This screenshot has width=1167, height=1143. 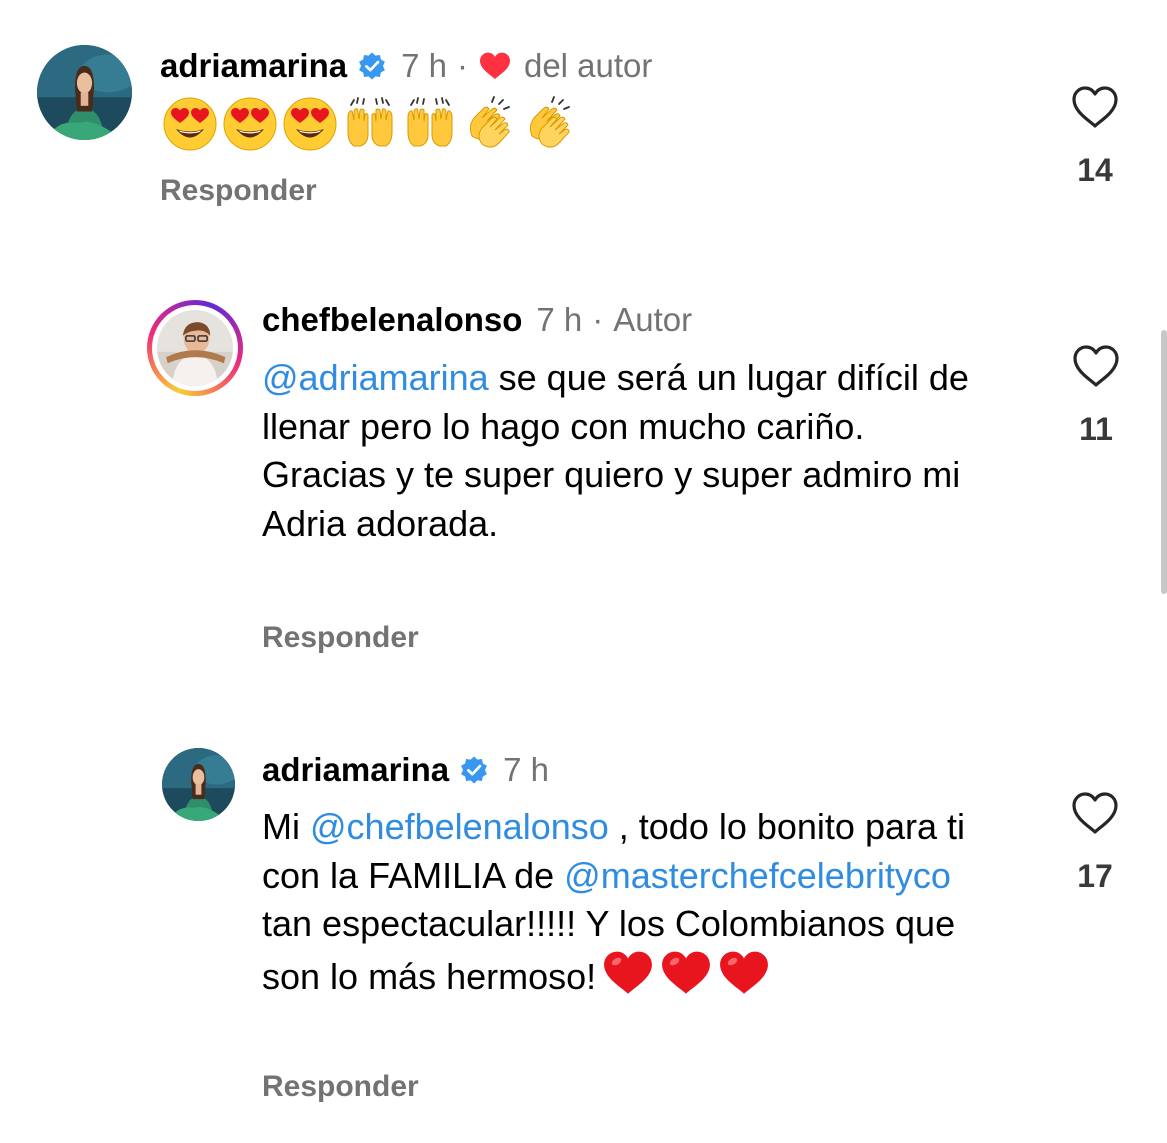 What do you see at coordinates (495, 66) in the screenshot?
I see `liked-by-author-heart-icon` at bounding box center [495, 66].